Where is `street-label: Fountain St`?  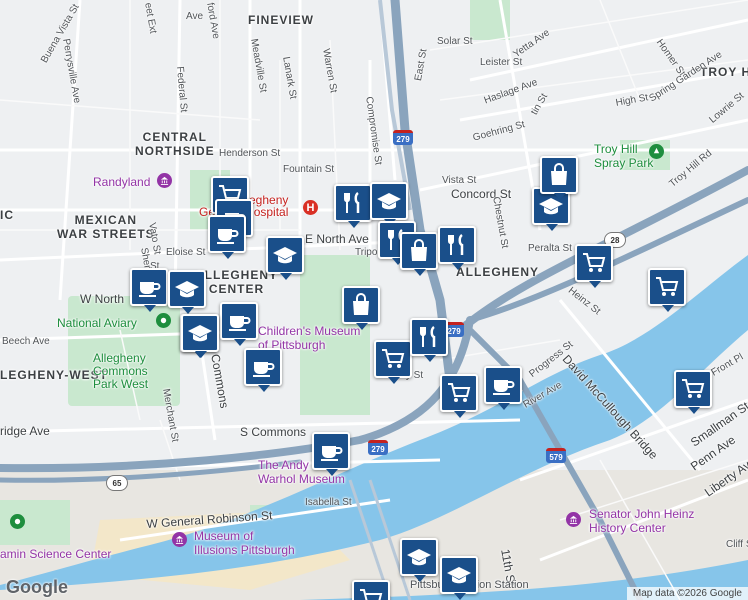 street-label: Fountain St is located at coordinates (309, 169).